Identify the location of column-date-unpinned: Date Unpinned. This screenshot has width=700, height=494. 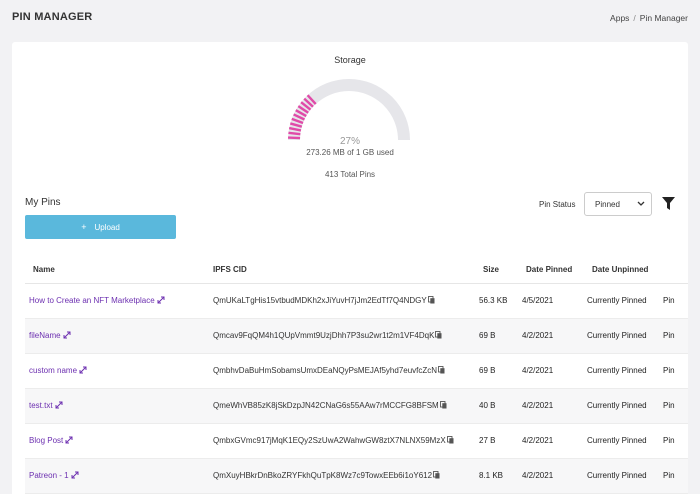
(620, 269).